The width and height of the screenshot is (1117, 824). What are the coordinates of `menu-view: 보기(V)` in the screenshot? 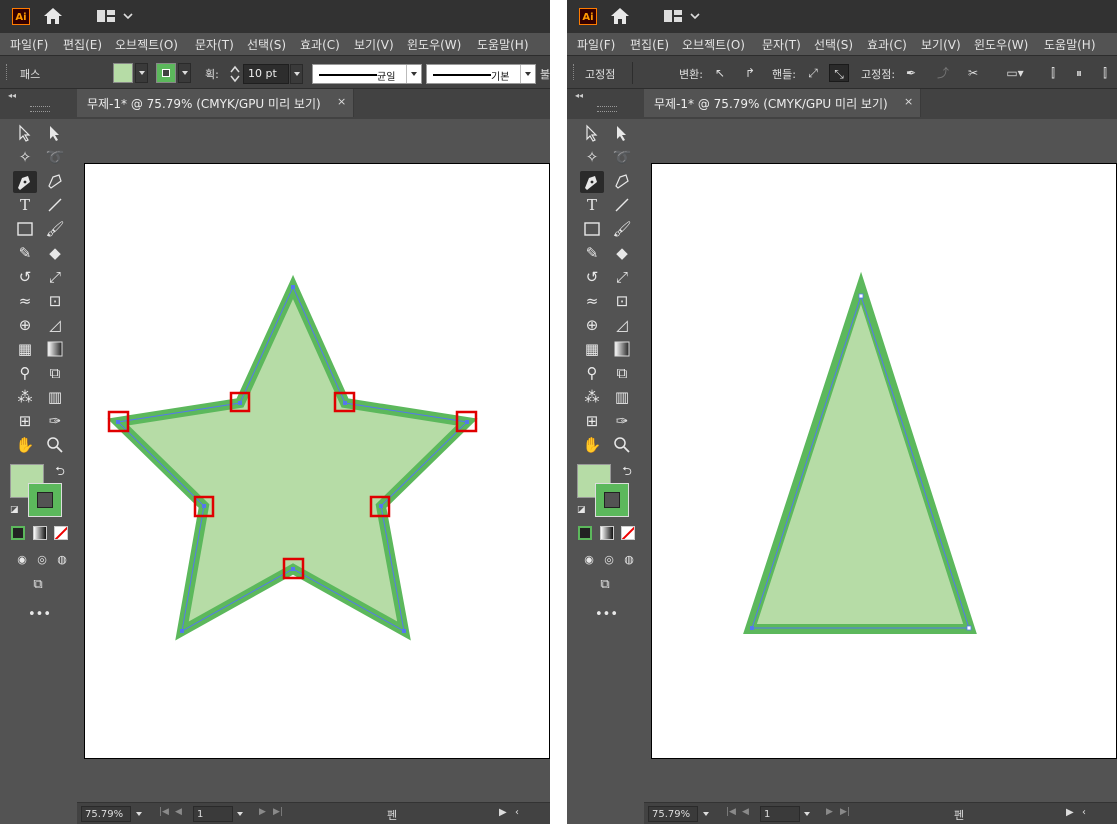 It's located at (941, 44).